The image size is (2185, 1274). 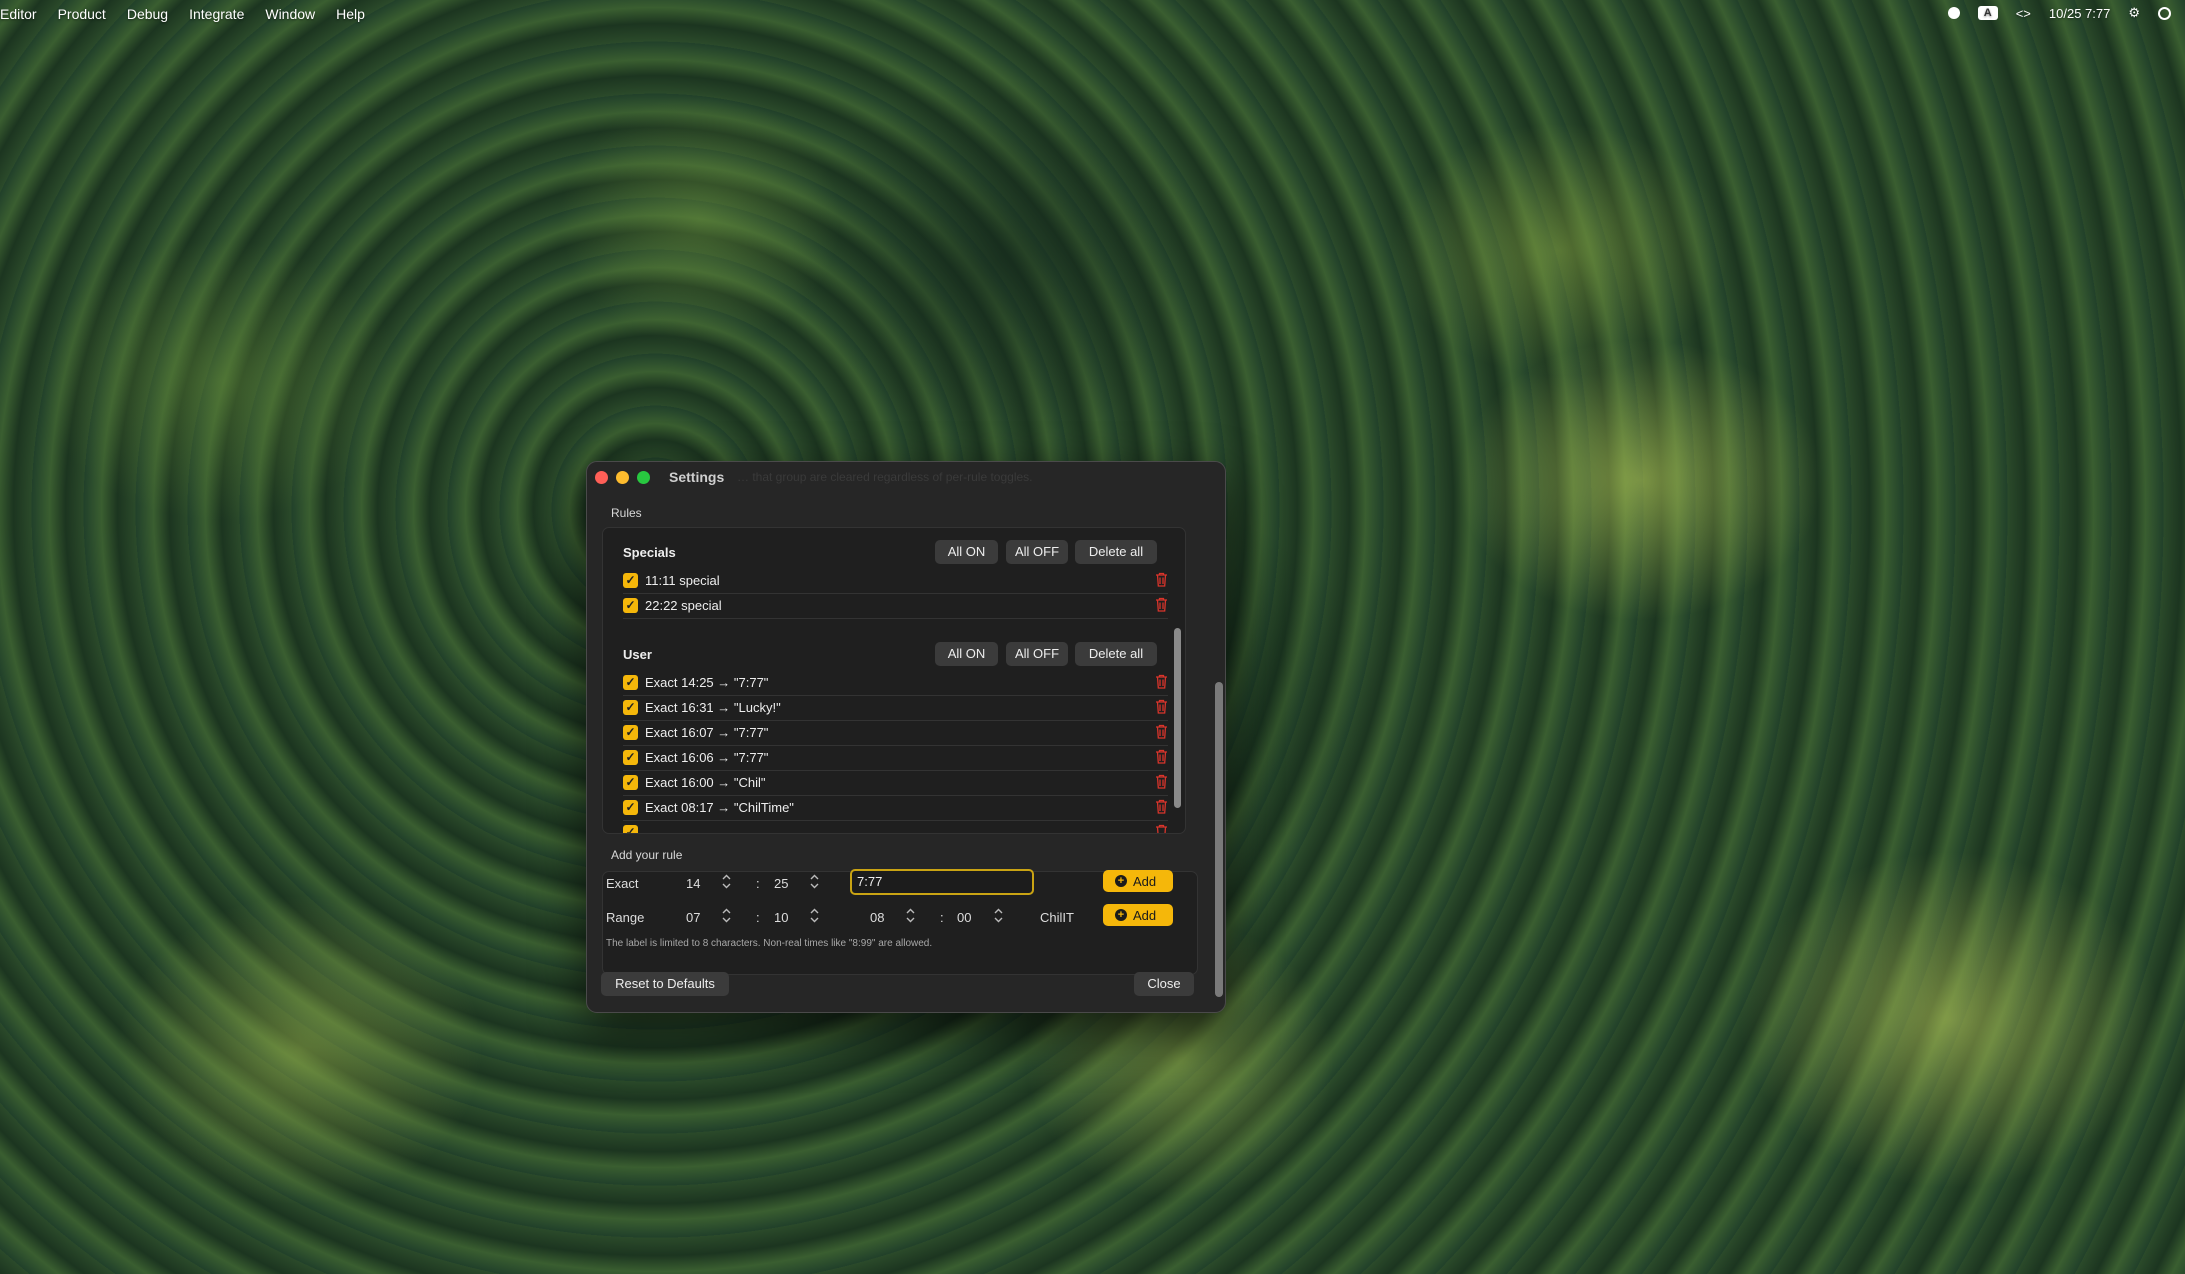 I want to click on rule-label: Exact 14:25 → "7:77", so click(x=707, y=682).